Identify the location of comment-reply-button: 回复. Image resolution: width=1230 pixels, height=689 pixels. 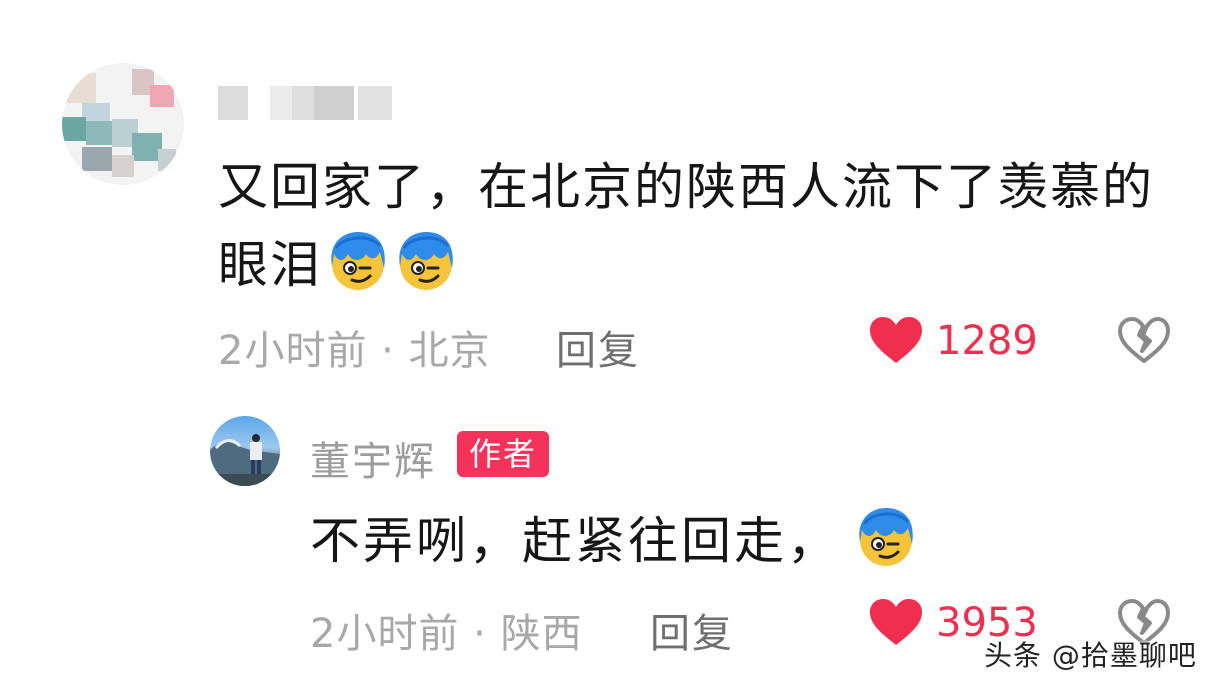
(598, 347).